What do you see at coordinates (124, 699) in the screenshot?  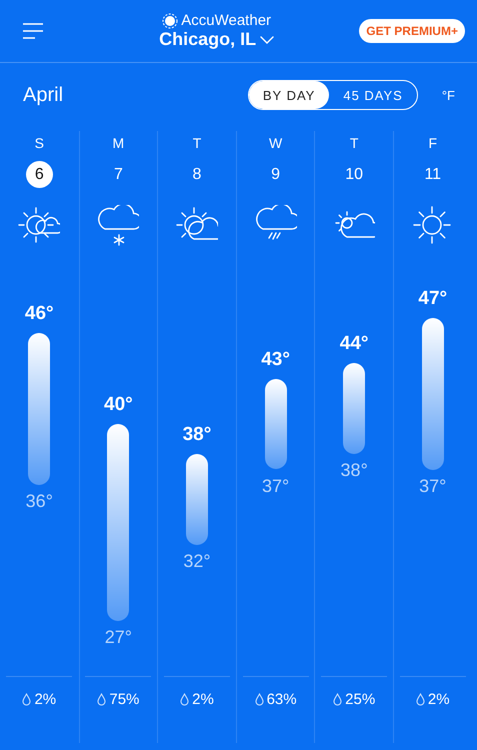 I see `precipitation-chance: 75%` at bounding box center [124, 699].